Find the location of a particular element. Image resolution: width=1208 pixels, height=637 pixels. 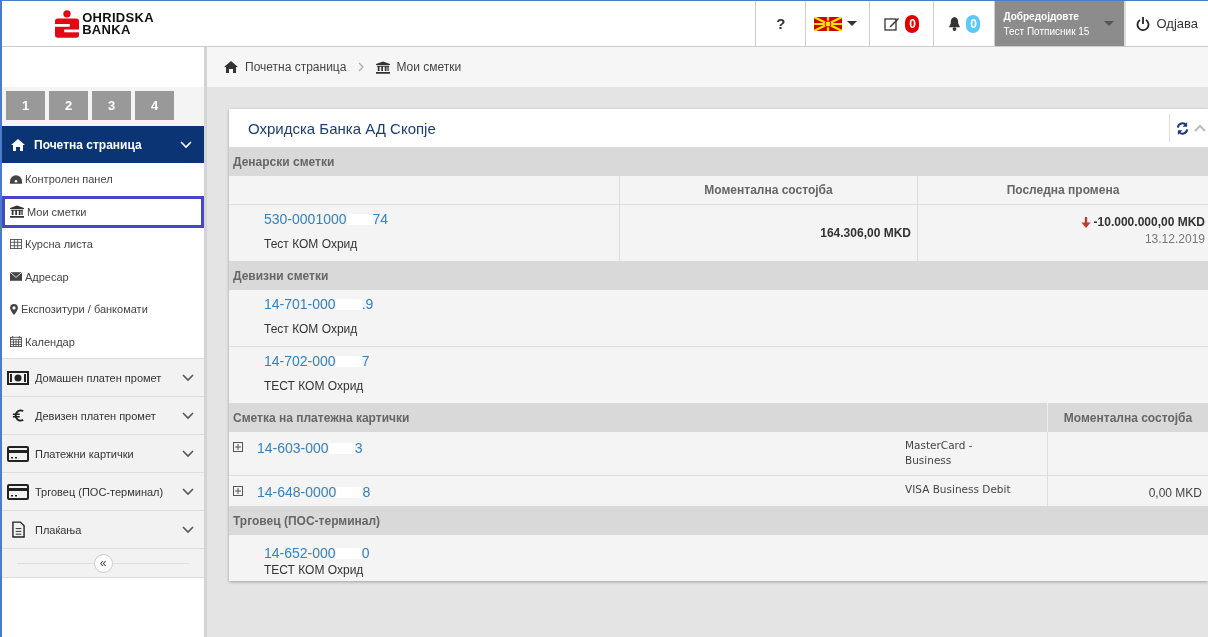

account-number-link: 14-701-000 .9 is located at coordinates (319, 304).